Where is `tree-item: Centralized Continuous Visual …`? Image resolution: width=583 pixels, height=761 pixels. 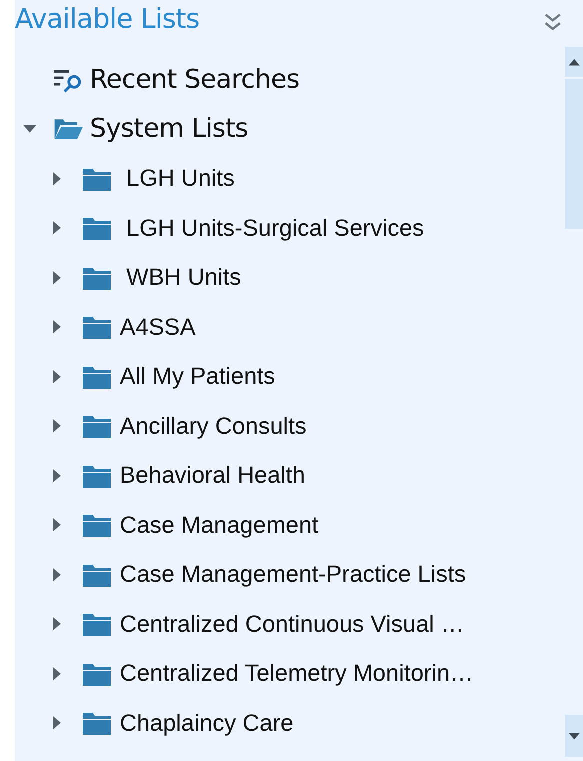
tree-item: Centralized Continuous Visual … is located at coordinates (292, 624).